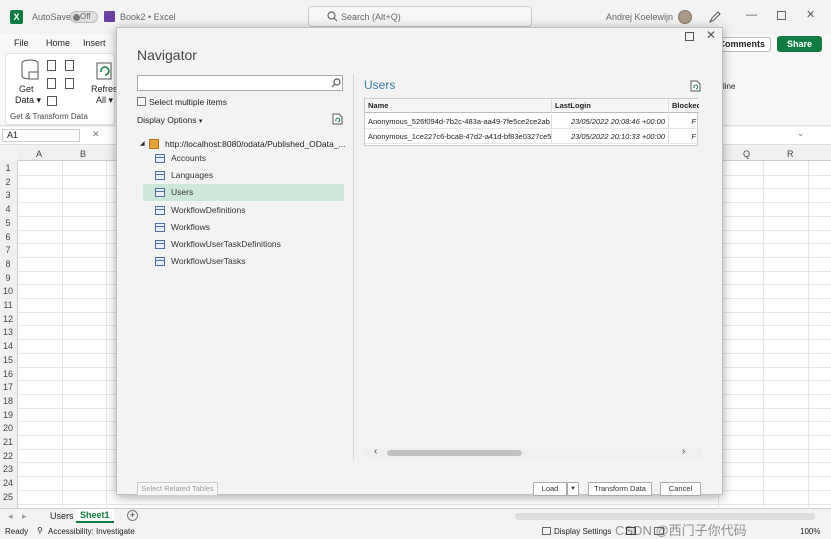 This screenshot has height=539, width=831. Describe the element at coordinates (52, 101) in the screenshot. I see `existing-connections-icon` at that location.